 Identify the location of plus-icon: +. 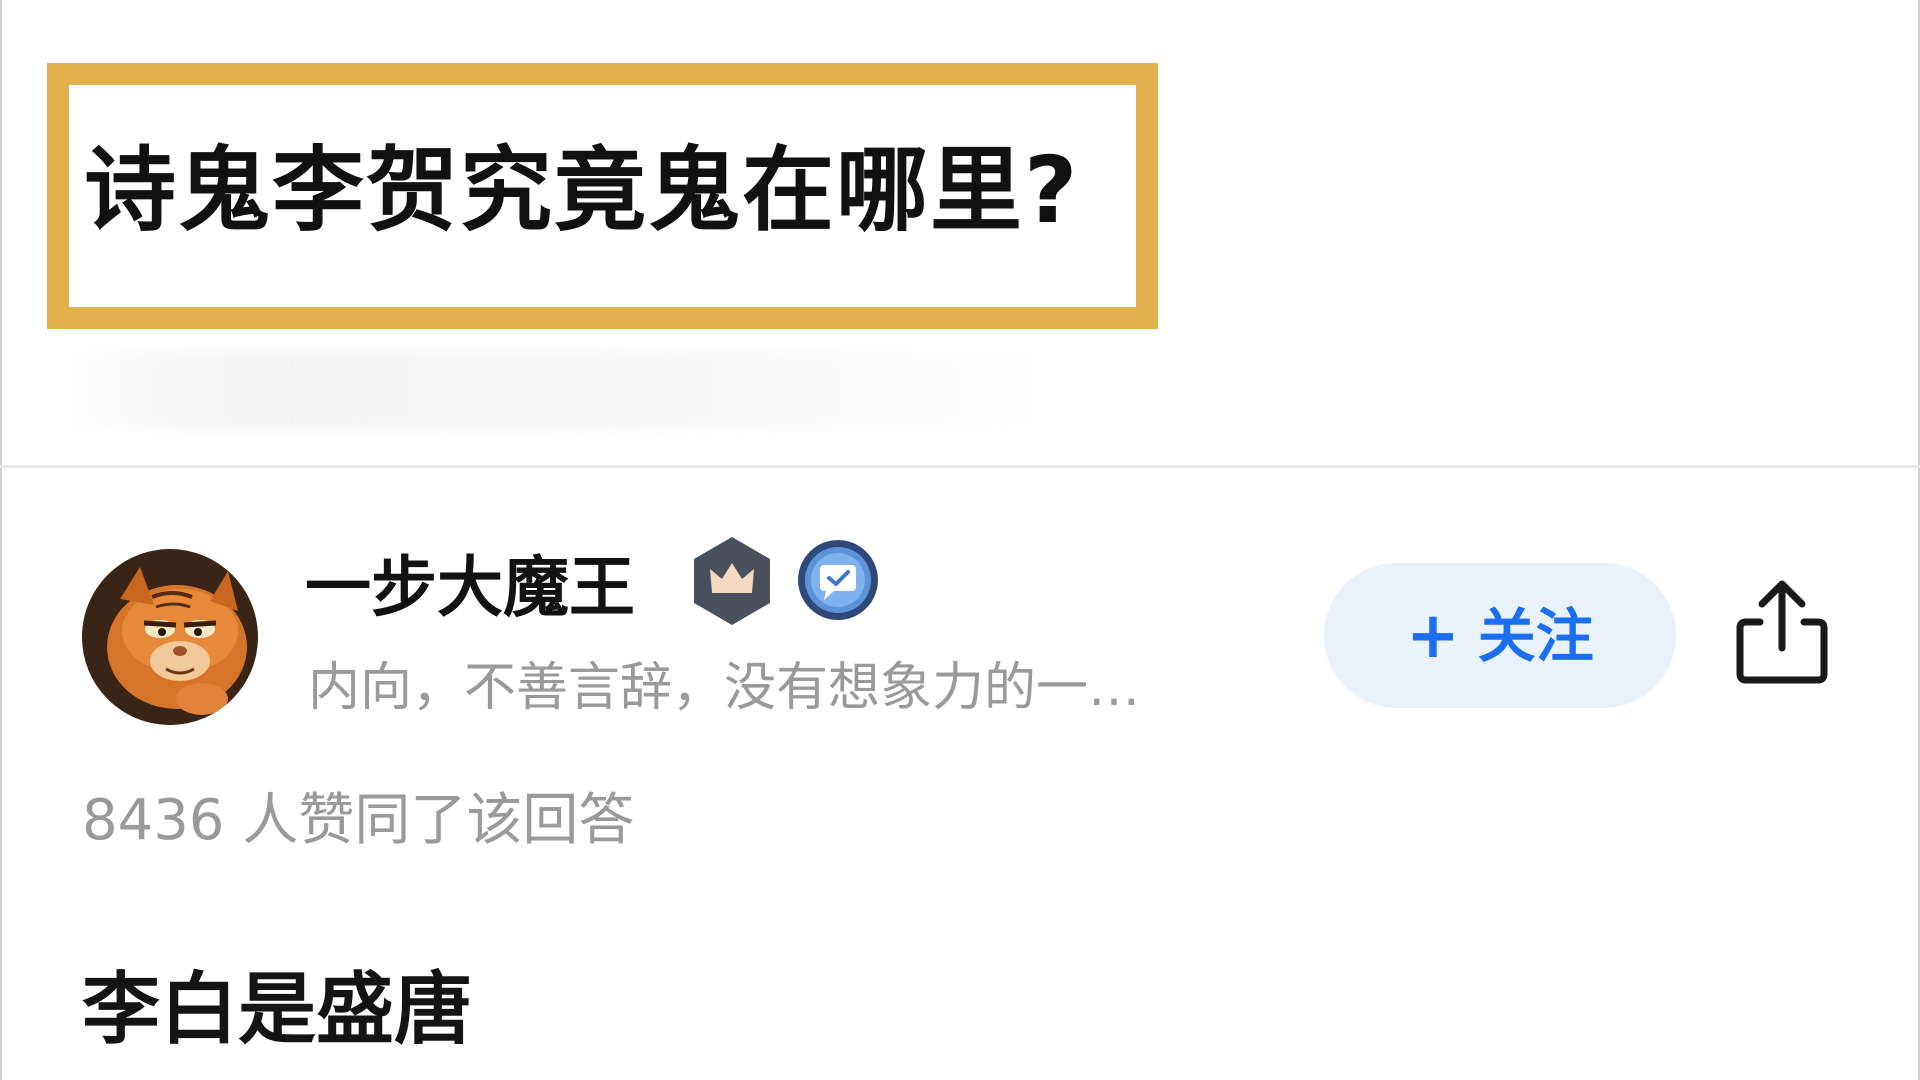
(1433, 635).